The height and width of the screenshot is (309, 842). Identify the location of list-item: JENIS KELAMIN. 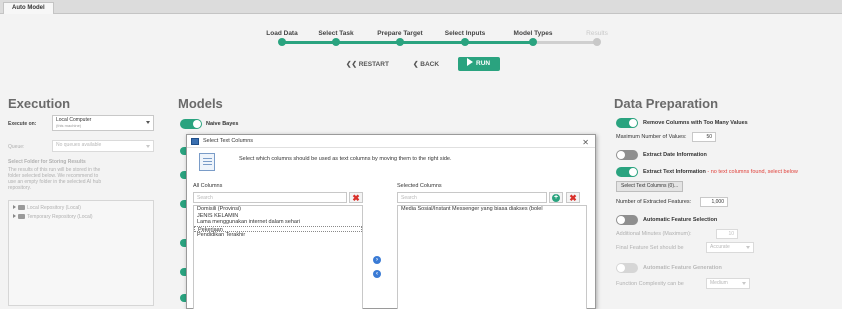
(278, 216).